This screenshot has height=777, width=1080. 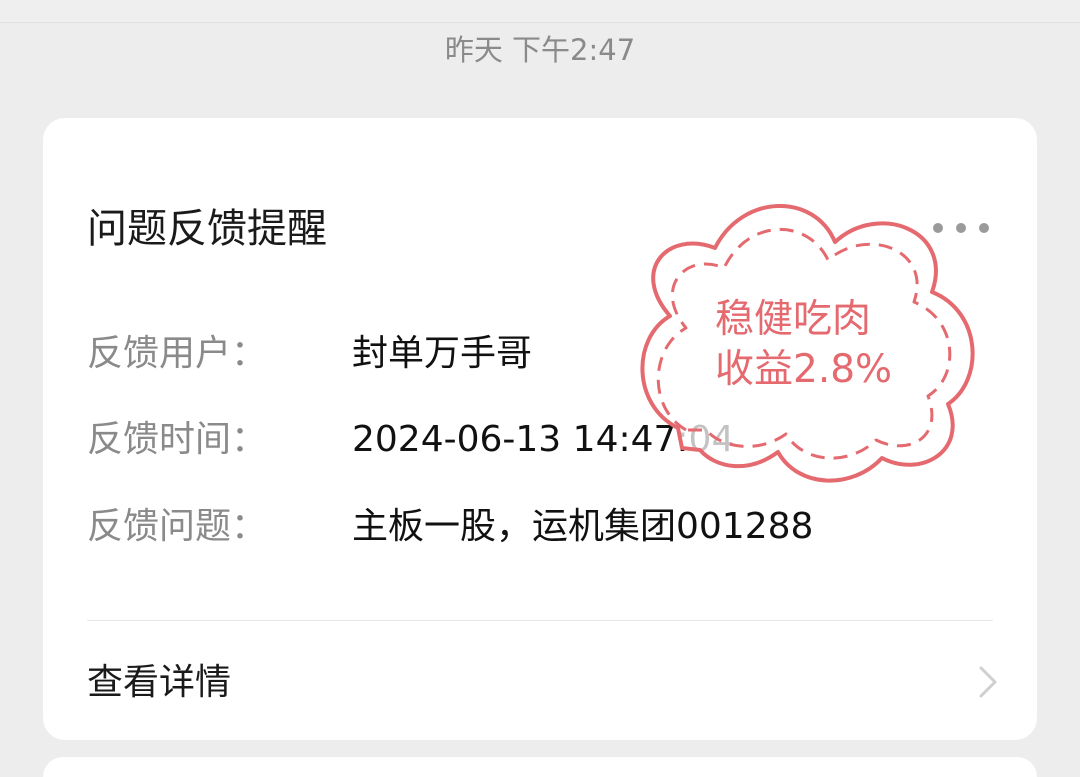 What do you see at coordinates (159, 682) in the screenshot?
I see `view-details-label: 查看详情` at bounding box center [159, 682].